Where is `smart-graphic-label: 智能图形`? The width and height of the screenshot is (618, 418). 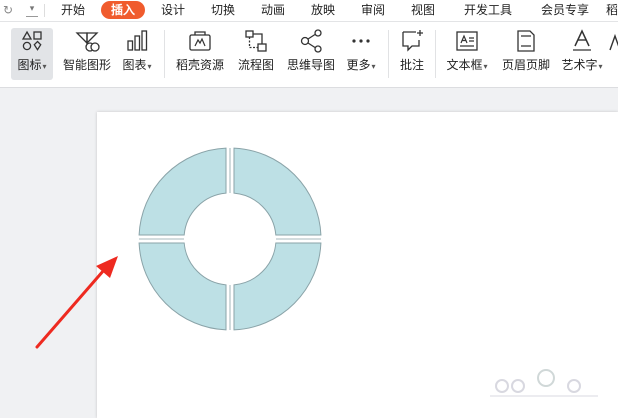 smart-graphic-label: 智能图形 is located at coordinates (86, 65).